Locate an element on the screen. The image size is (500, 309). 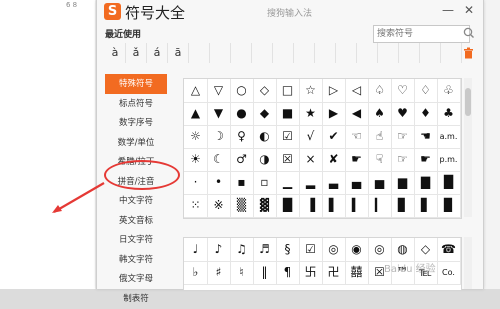
annotation-arrow is located at coordinates (78, 197).